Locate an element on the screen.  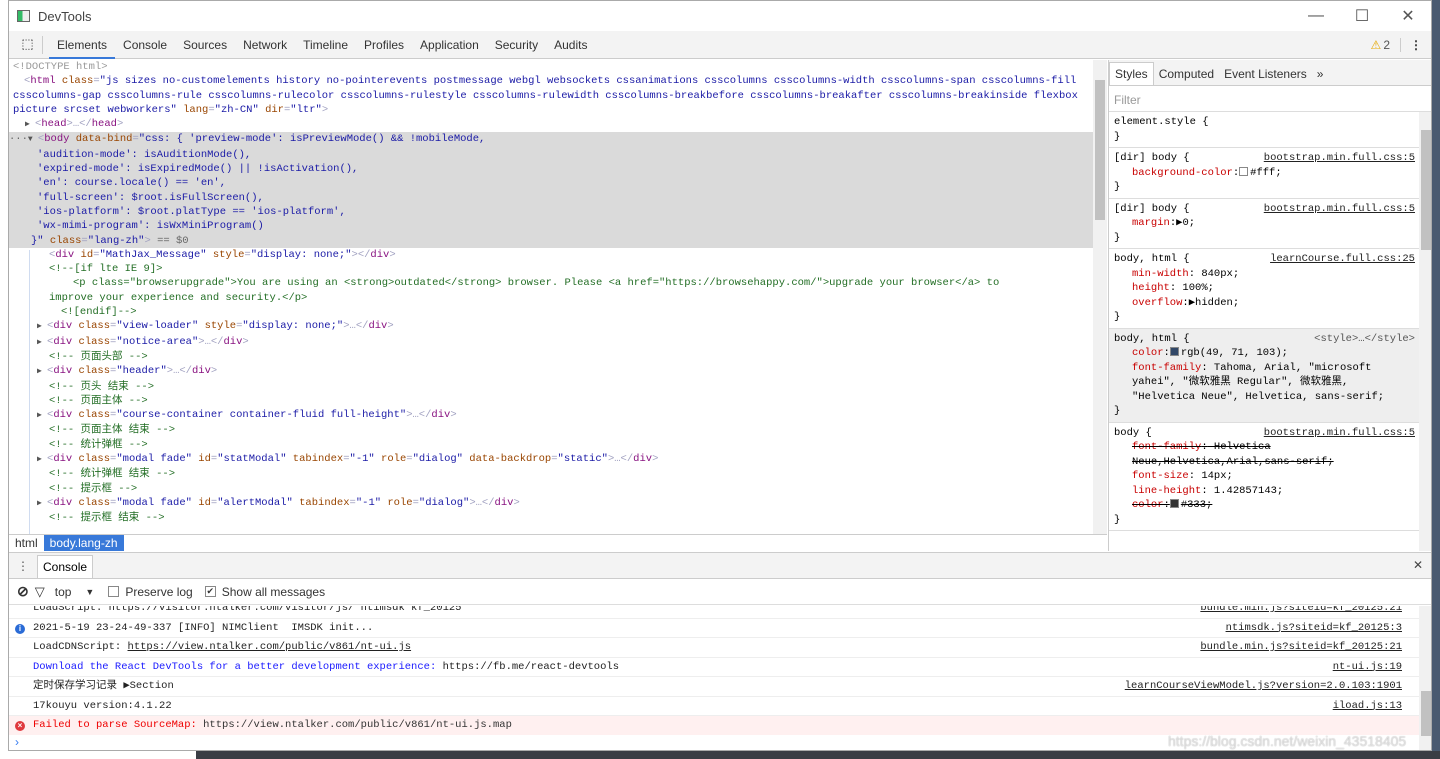
tab-event-listeners: Event Listeners is located at coordinates (1265, 74).